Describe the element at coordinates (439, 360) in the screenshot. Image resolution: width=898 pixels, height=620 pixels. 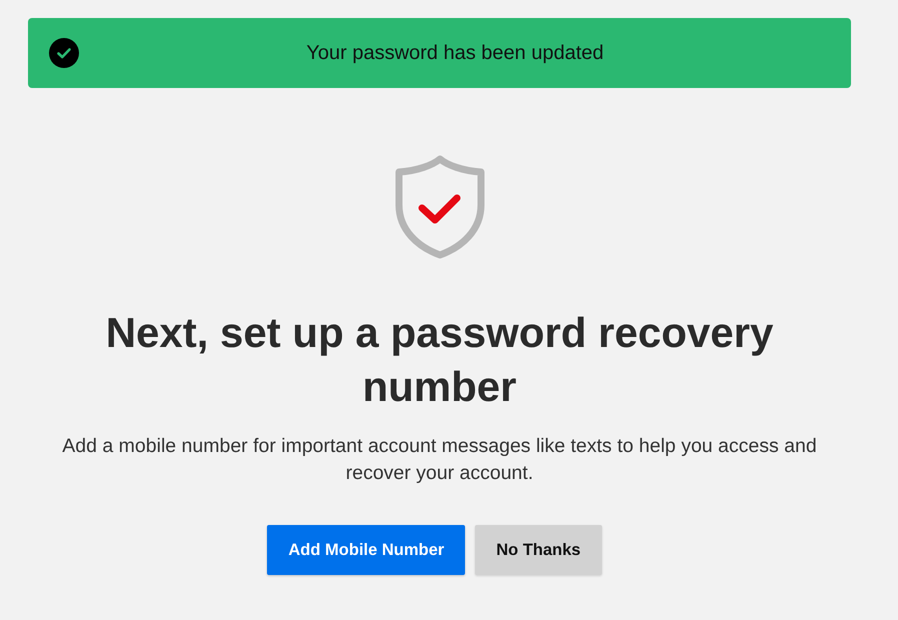
I see `page-heading: Next, set up a password recovery number` at that location.